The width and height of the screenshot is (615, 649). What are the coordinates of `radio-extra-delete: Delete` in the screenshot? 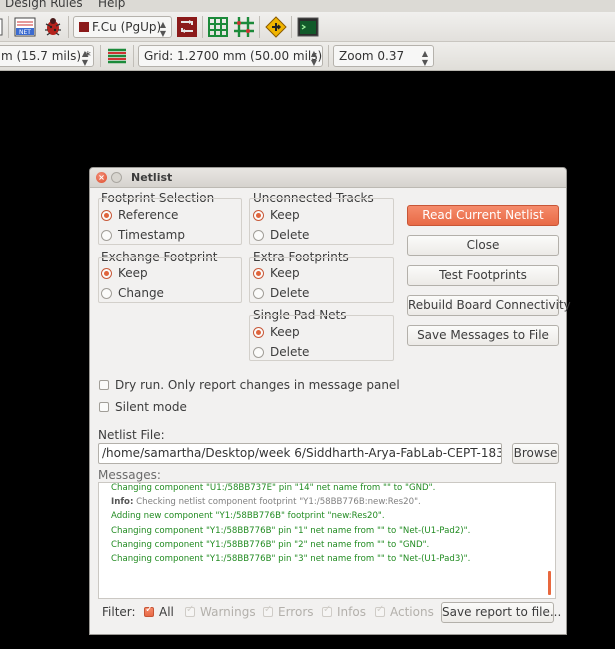 It's located at (281, 293).